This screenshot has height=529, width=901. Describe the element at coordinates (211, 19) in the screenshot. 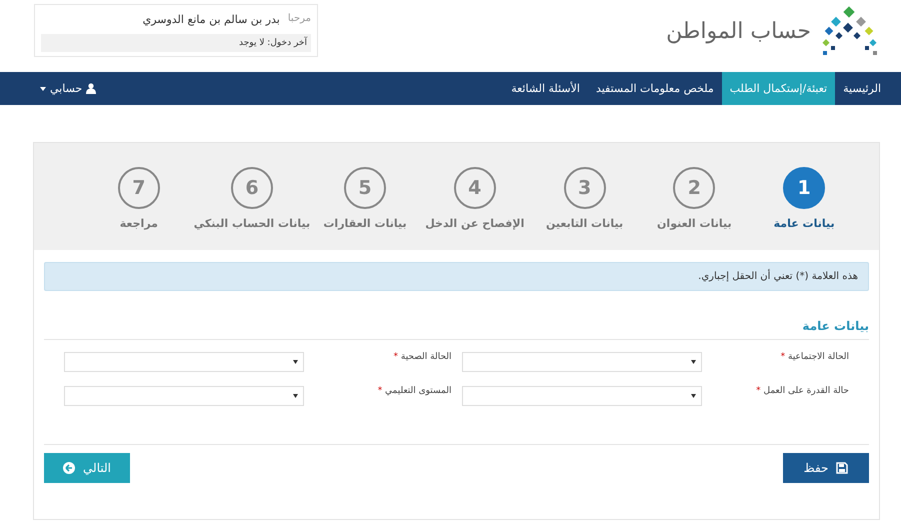

I see `user-name: بدر بن سالم بن مانع الدوسري` at that location.